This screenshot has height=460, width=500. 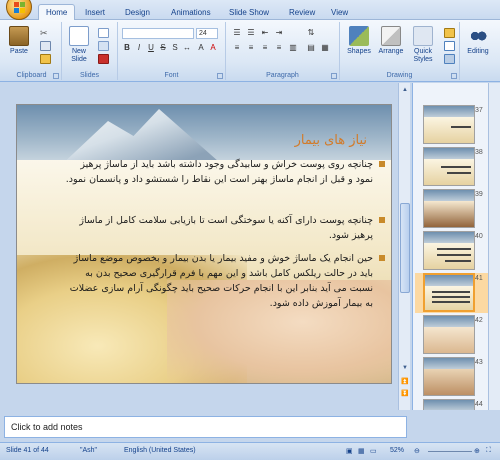 I want to click on shape-fill-icon, so click(x=449, y=33).